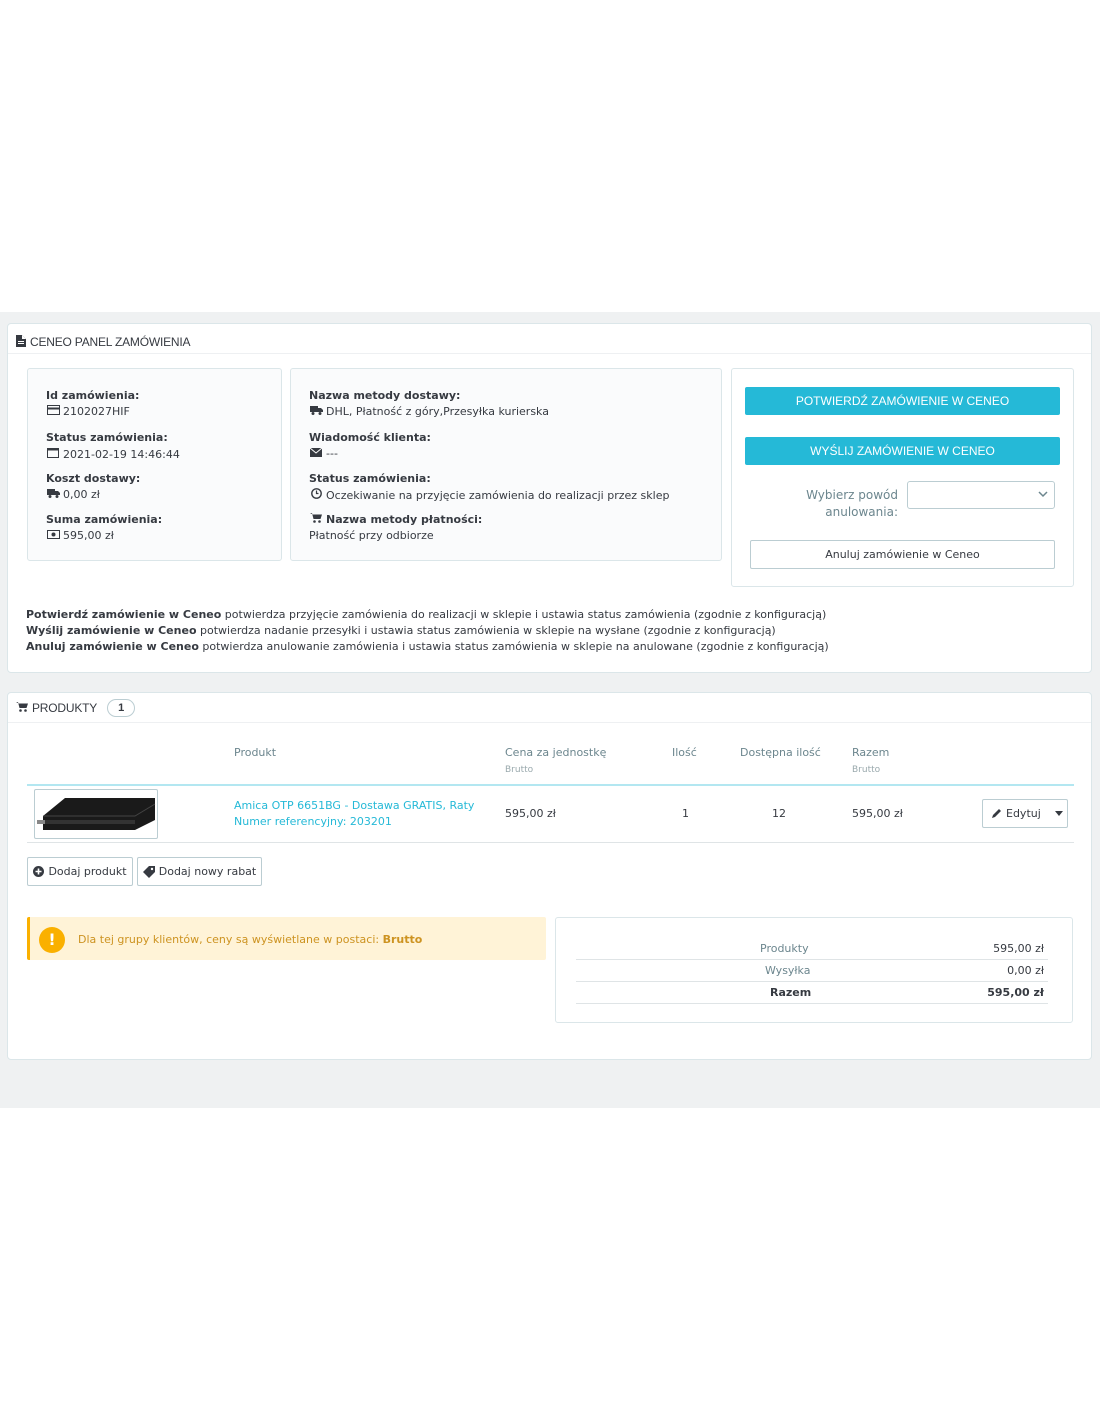 The height and width of the screenshot is (1422, 1100). What do you see at coordinates (53, 454) in the screenshot?
I see `calendar-icon` at bounding box center [53, 454].